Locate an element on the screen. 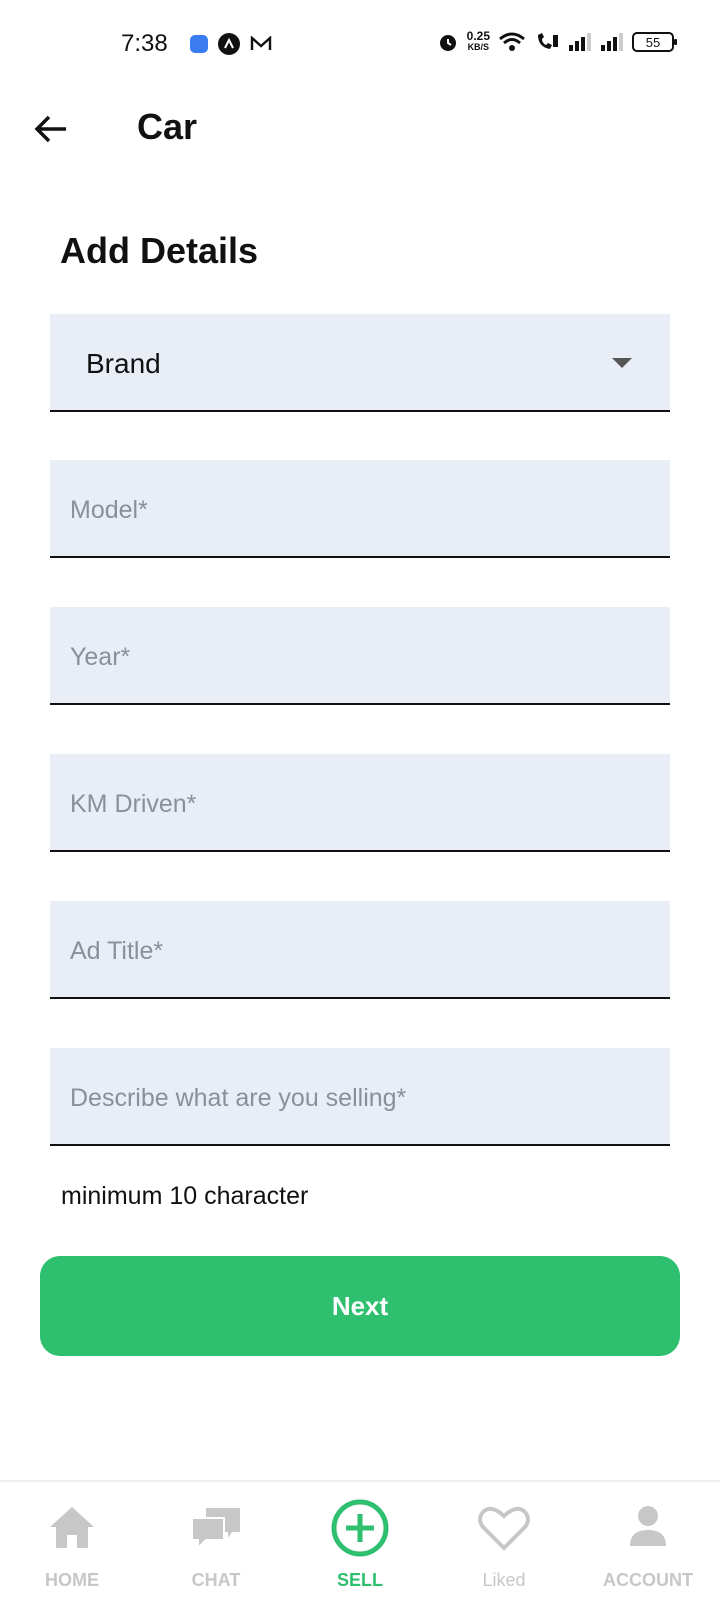 Image resolution: width=720 pixels, height=1600 pixels. back-button is located at coordinates (51, 129).